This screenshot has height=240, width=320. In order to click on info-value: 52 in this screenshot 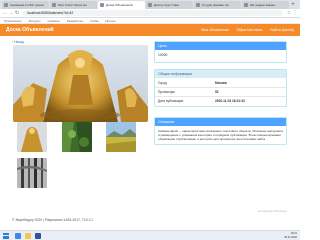, I will do `click(217, 92)`.